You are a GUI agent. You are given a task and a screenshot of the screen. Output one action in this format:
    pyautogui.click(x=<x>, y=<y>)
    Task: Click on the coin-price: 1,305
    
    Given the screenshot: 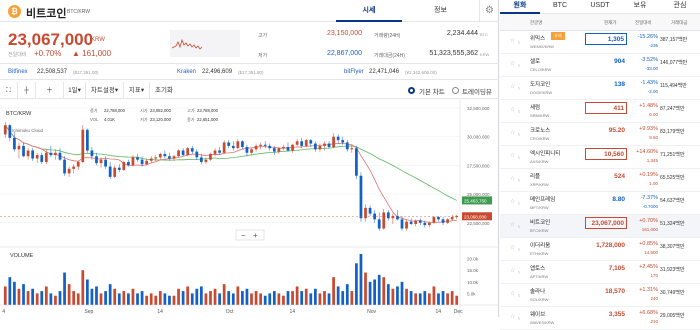 What is the action you would take?
    pyautogui.click(x=606, y=39)
    